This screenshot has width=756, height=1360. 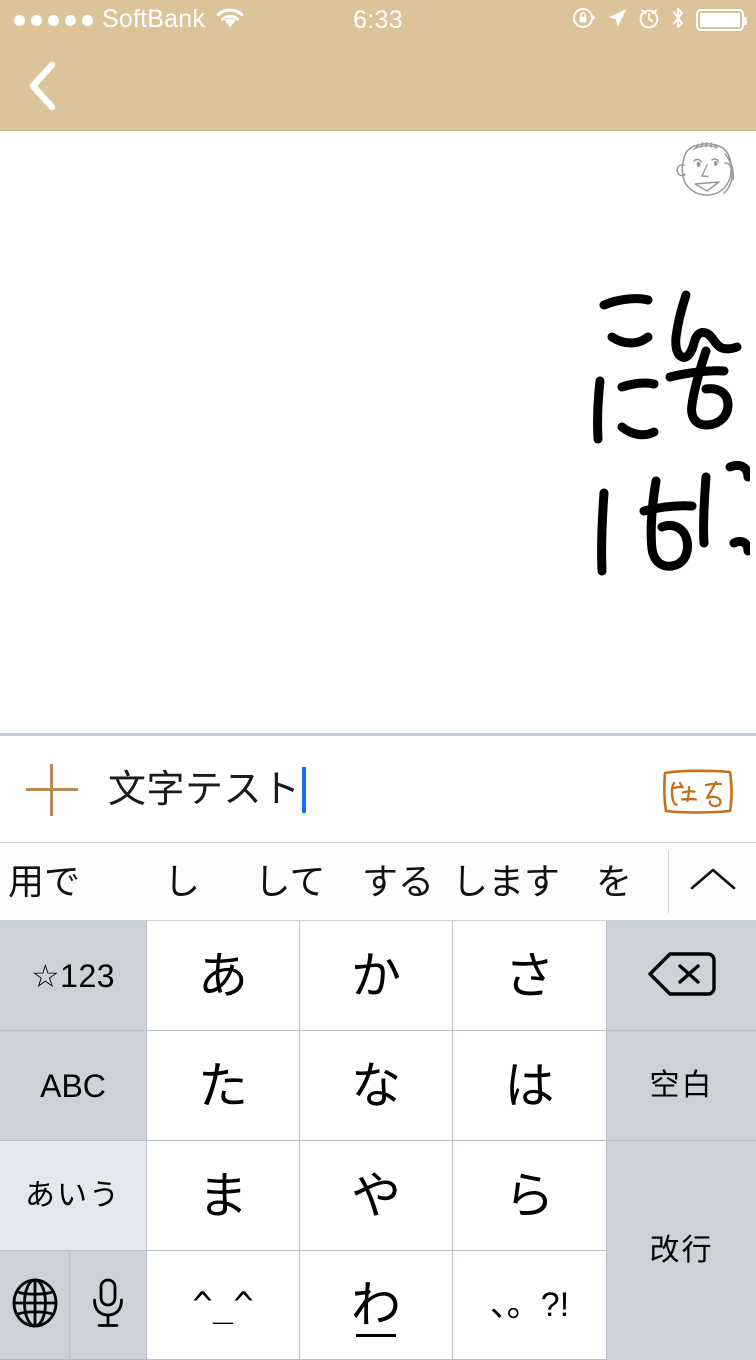 I want to click on key-wa-label: わ, so click(x=376, y=1305).